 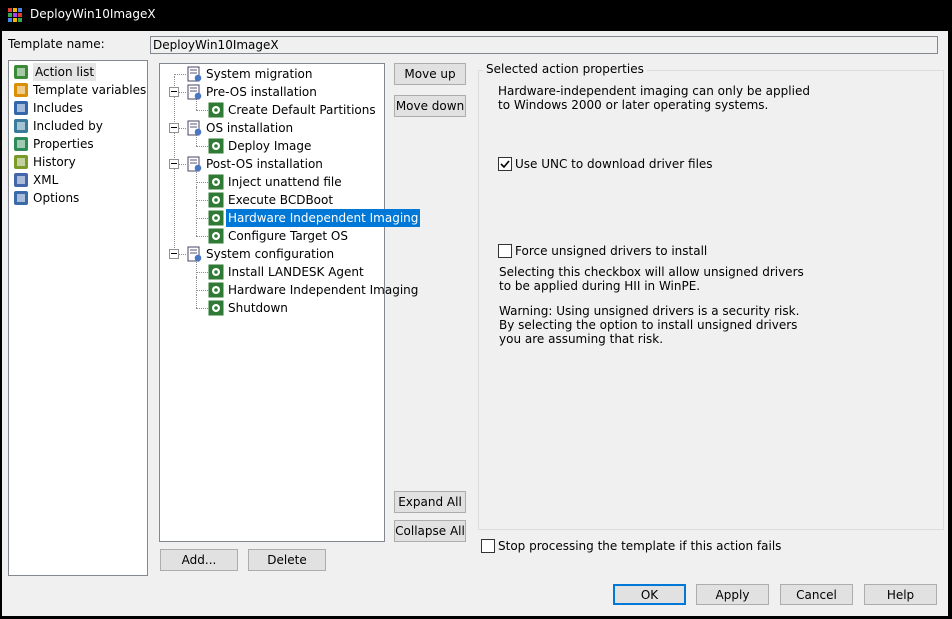 I want to click on tree-action-item: Create Default Partitions, so click(x=302, y=110).